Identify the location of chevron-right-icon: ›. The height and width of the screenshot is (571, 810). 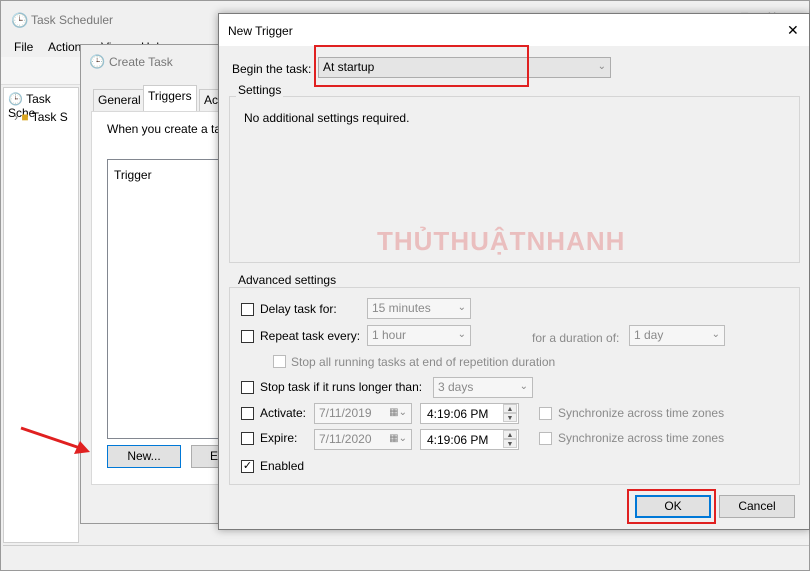
(16, 117).